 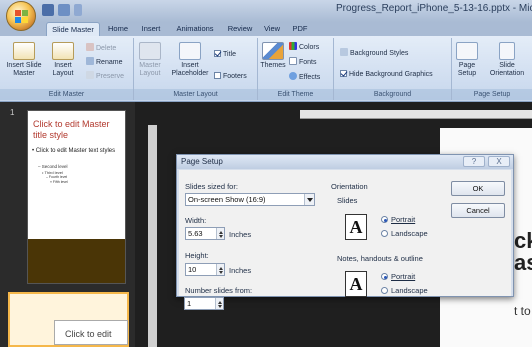 What do you see at coordinates (48, 10) in the screenshot?
I see `save-icon` at bounding box center [48, 10].